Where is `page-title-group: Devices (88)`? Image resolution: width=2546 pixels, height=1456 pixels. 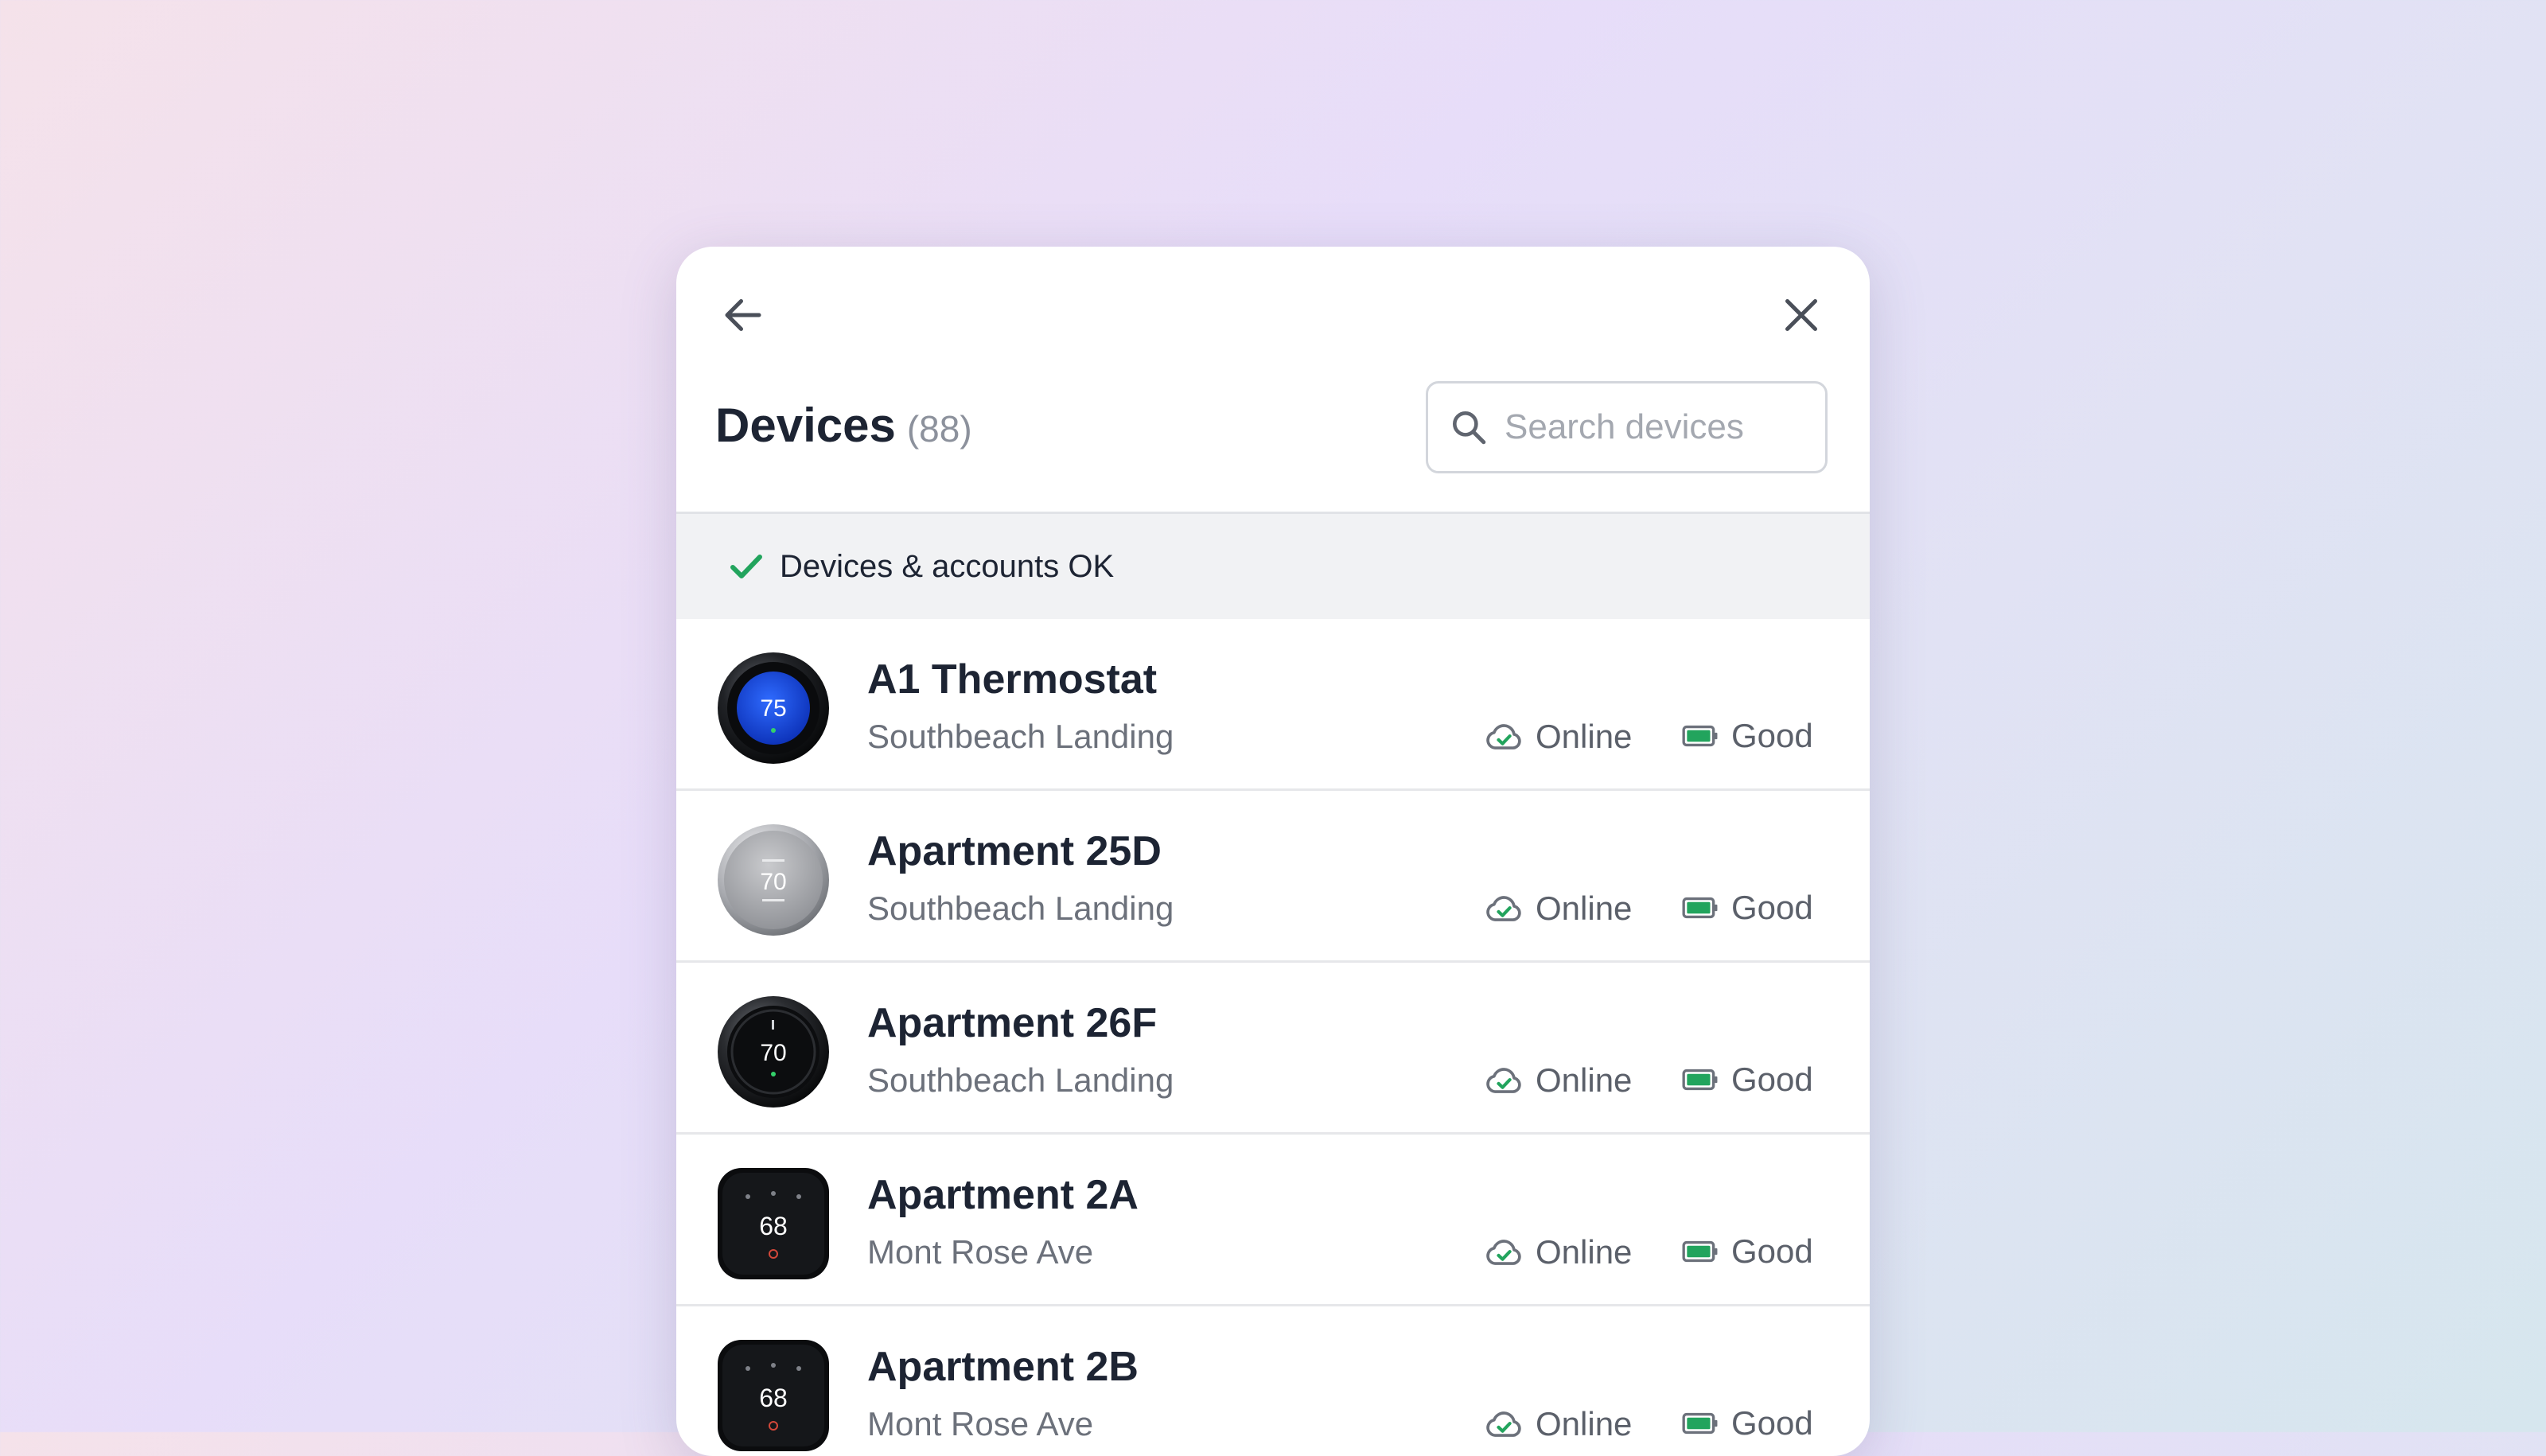 page-title-group: Devices (88) is located at coordinates (843, 425).